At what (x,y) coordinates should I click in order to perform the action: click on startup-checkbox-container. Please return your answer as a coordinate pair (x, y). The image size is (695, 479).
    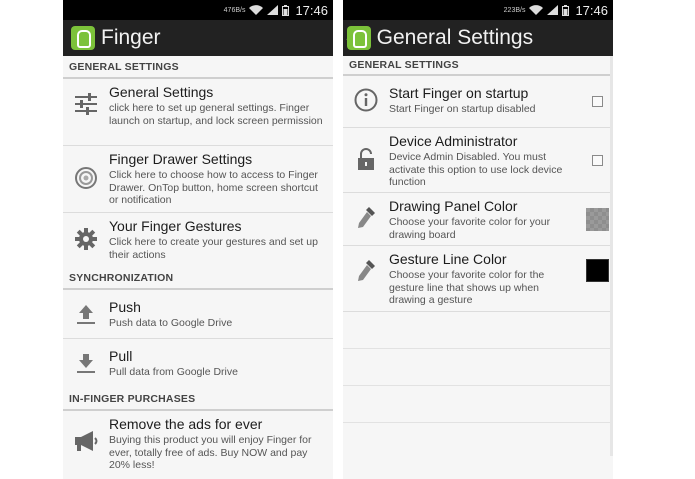
    Looking at the image, I should click on (597, 101).